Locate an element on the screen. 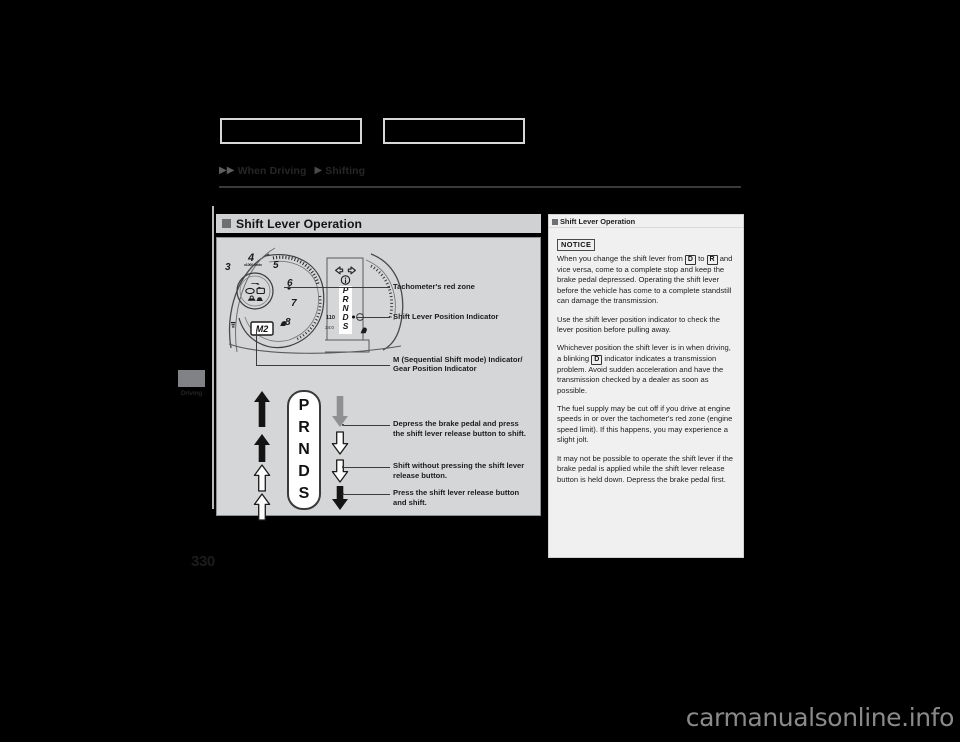 This screenshot has height=742, width=960. arrow-down-black is located at coordinates (340, 498).